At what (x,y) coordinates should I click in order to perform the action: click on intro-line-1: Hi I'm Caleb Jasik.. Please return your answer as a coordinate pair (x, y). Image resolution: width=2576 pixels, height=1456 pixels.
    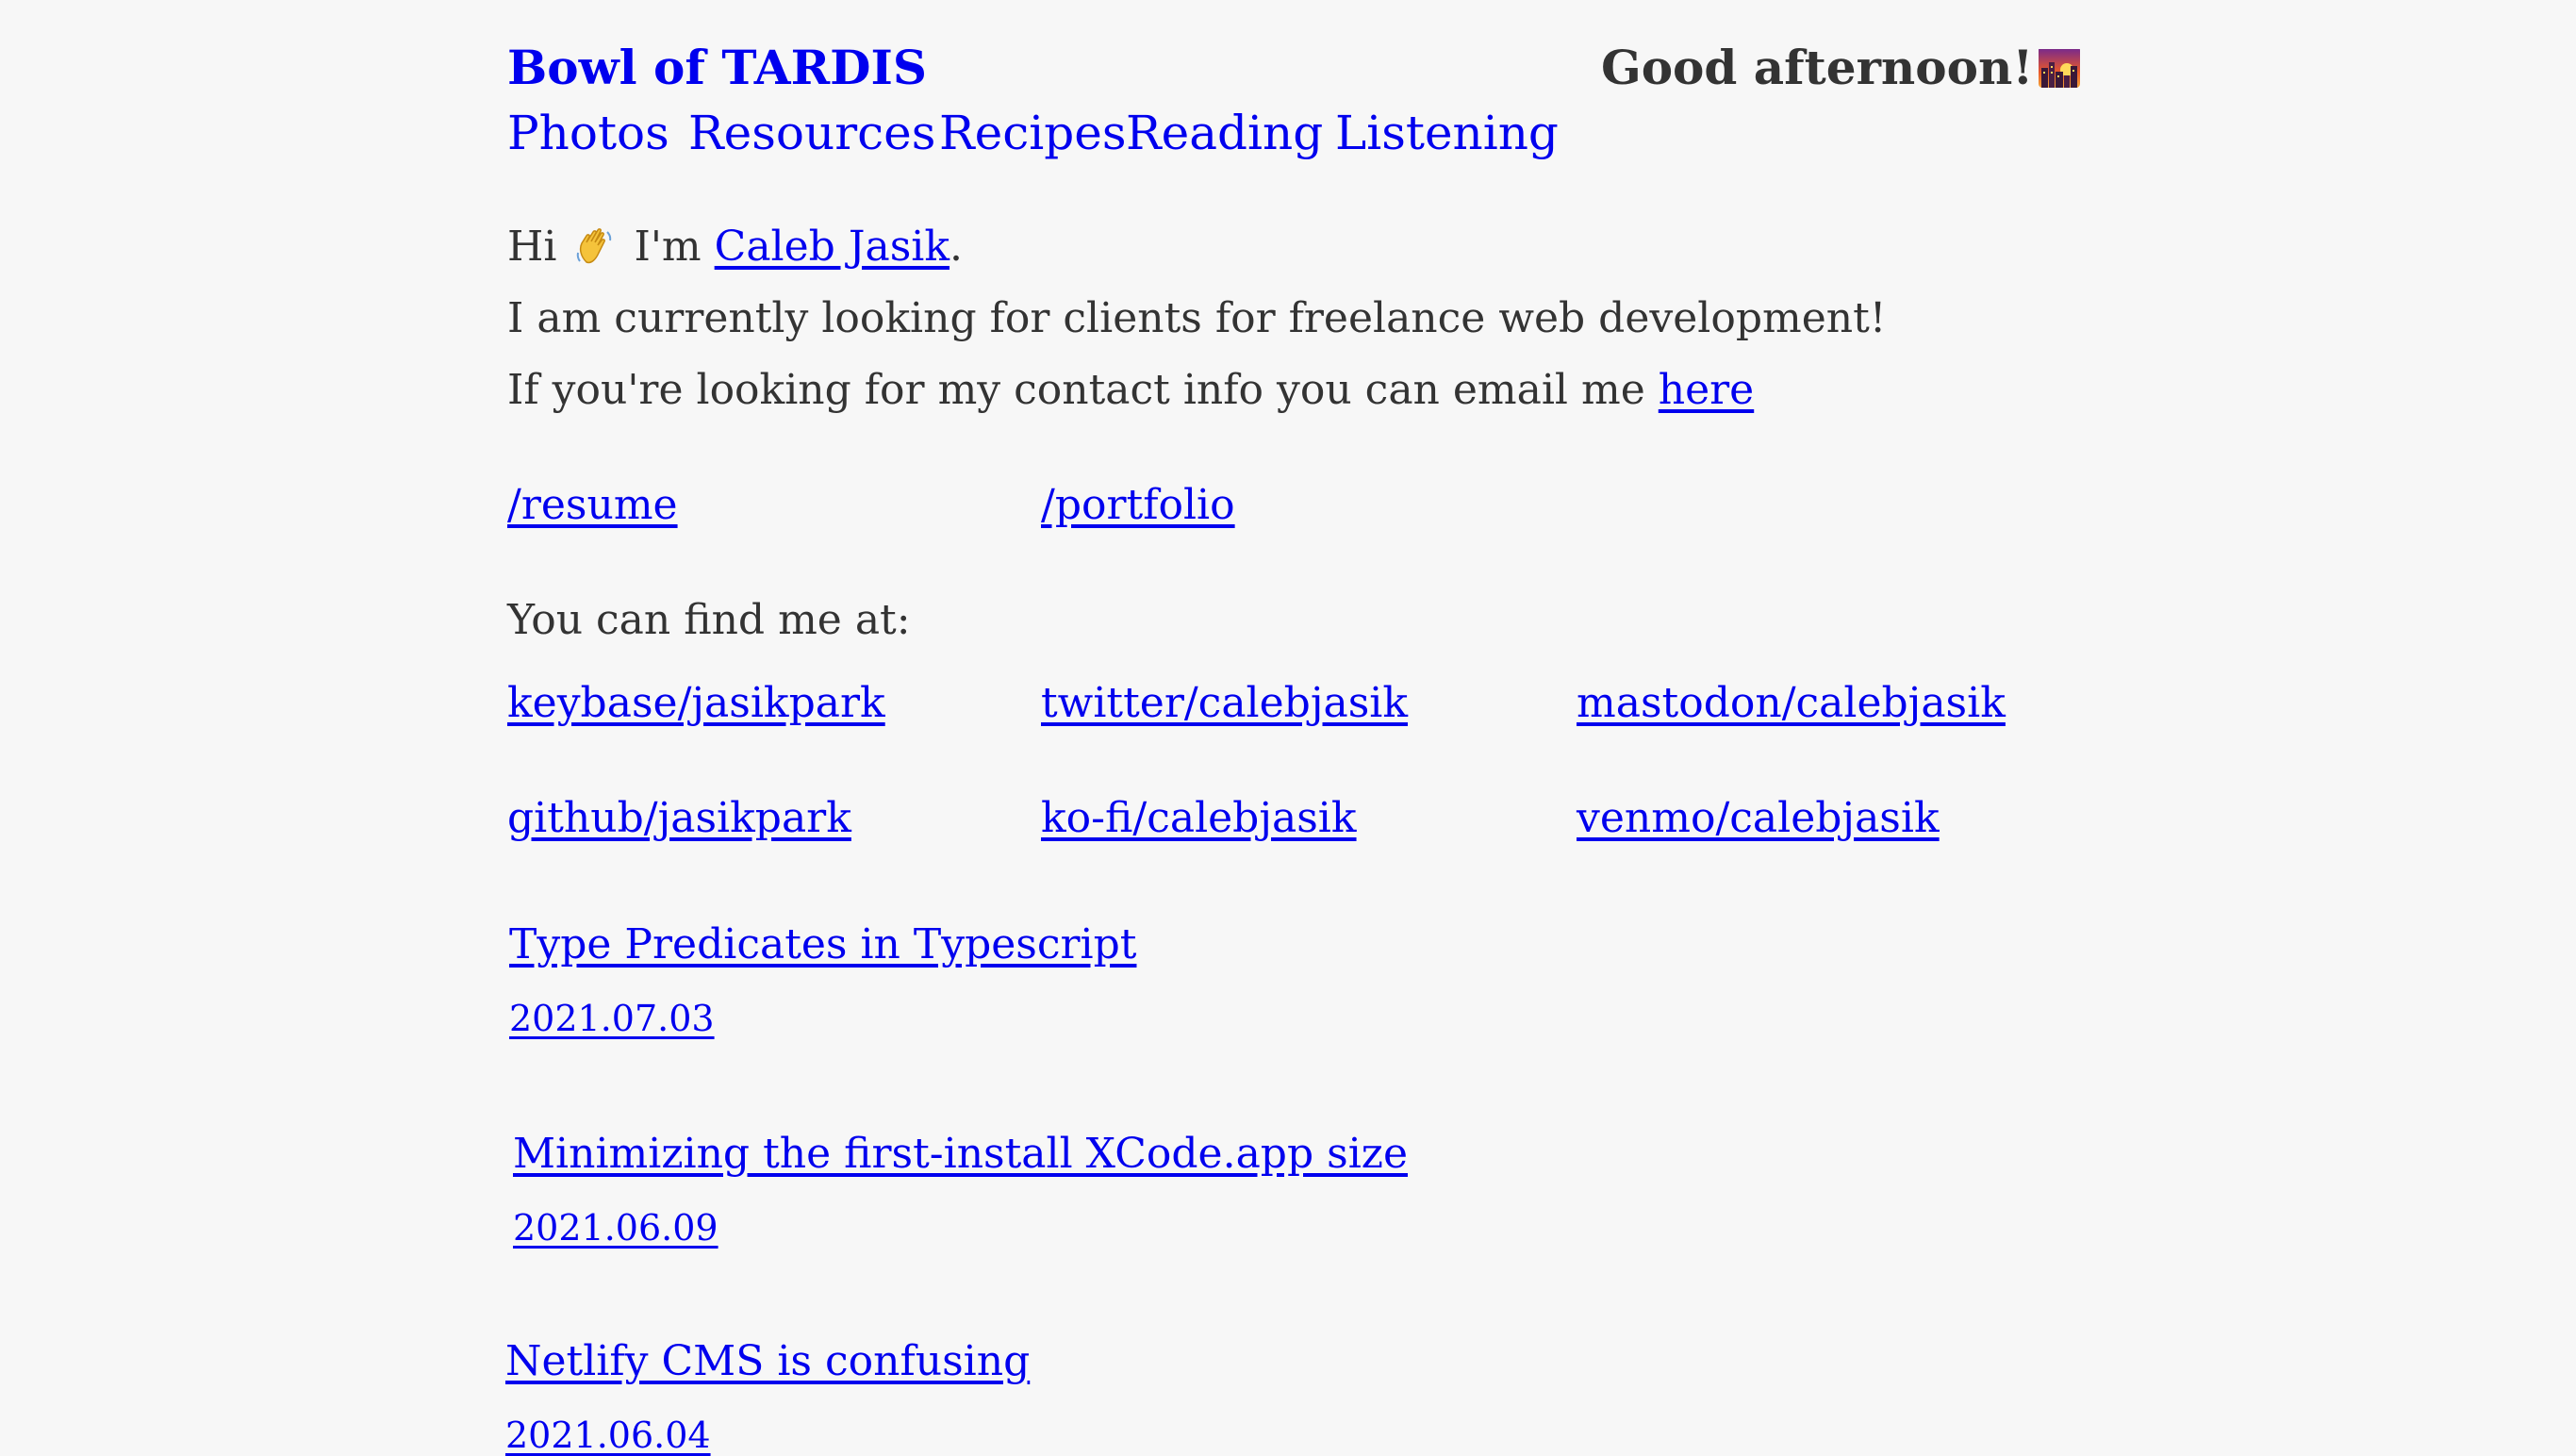
    Looking at the image, I should click on (735, 247).